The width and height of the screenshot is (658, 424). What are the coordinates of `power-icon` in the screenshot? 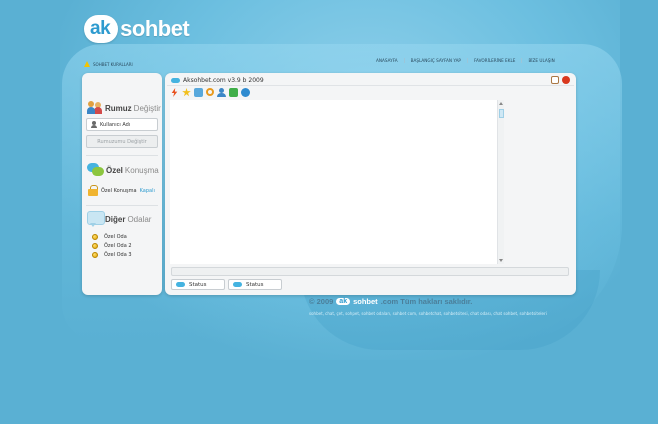 It's located at (566, 80).